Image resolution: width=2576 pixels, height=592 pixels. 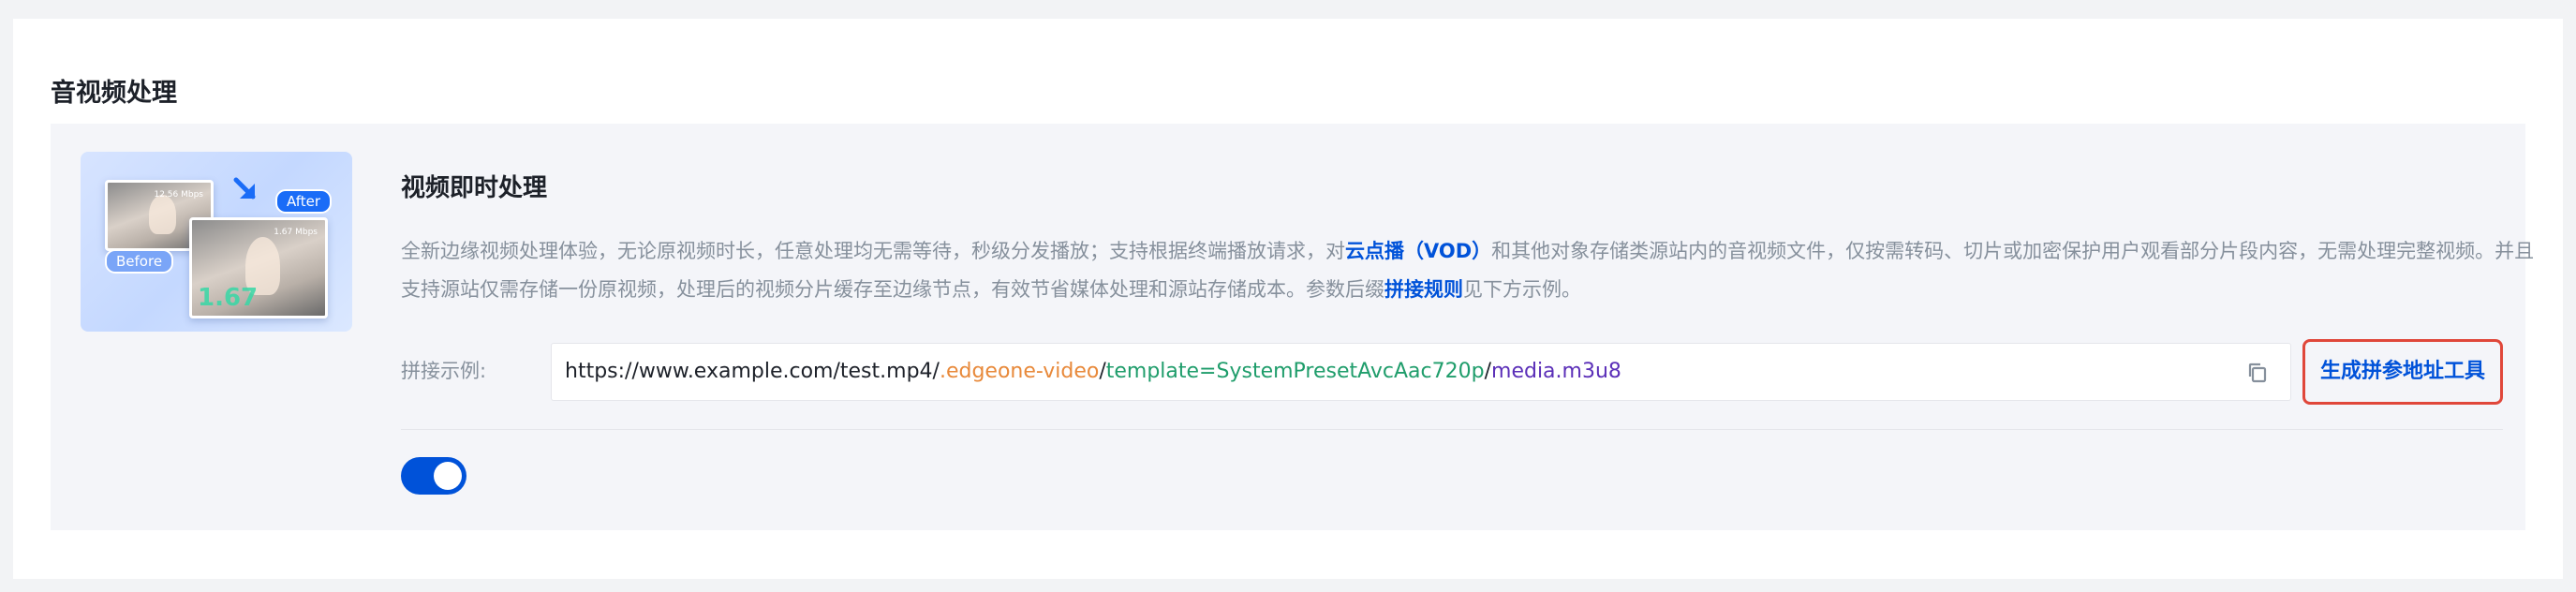 I want to click on before-tag: Before, so click(x=139, y=261).